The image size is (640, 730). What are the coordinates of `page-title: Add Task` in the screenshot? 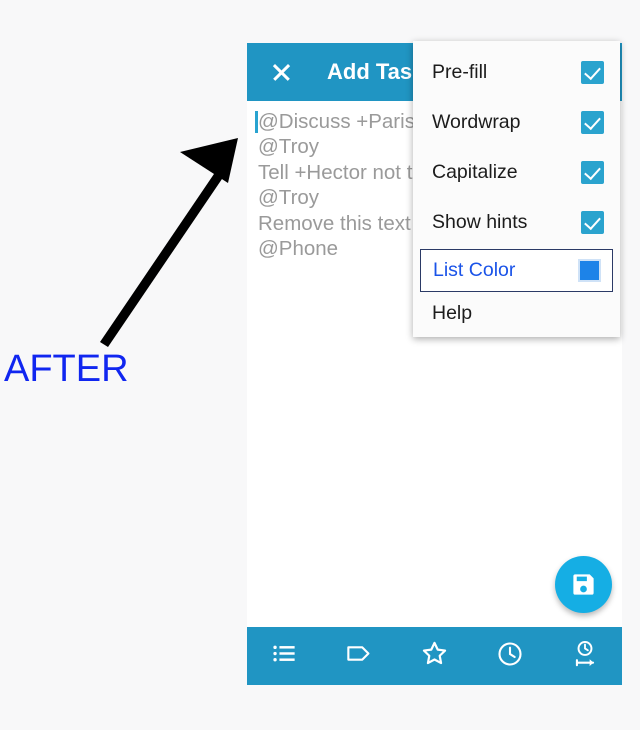 It's located at (376, 71).